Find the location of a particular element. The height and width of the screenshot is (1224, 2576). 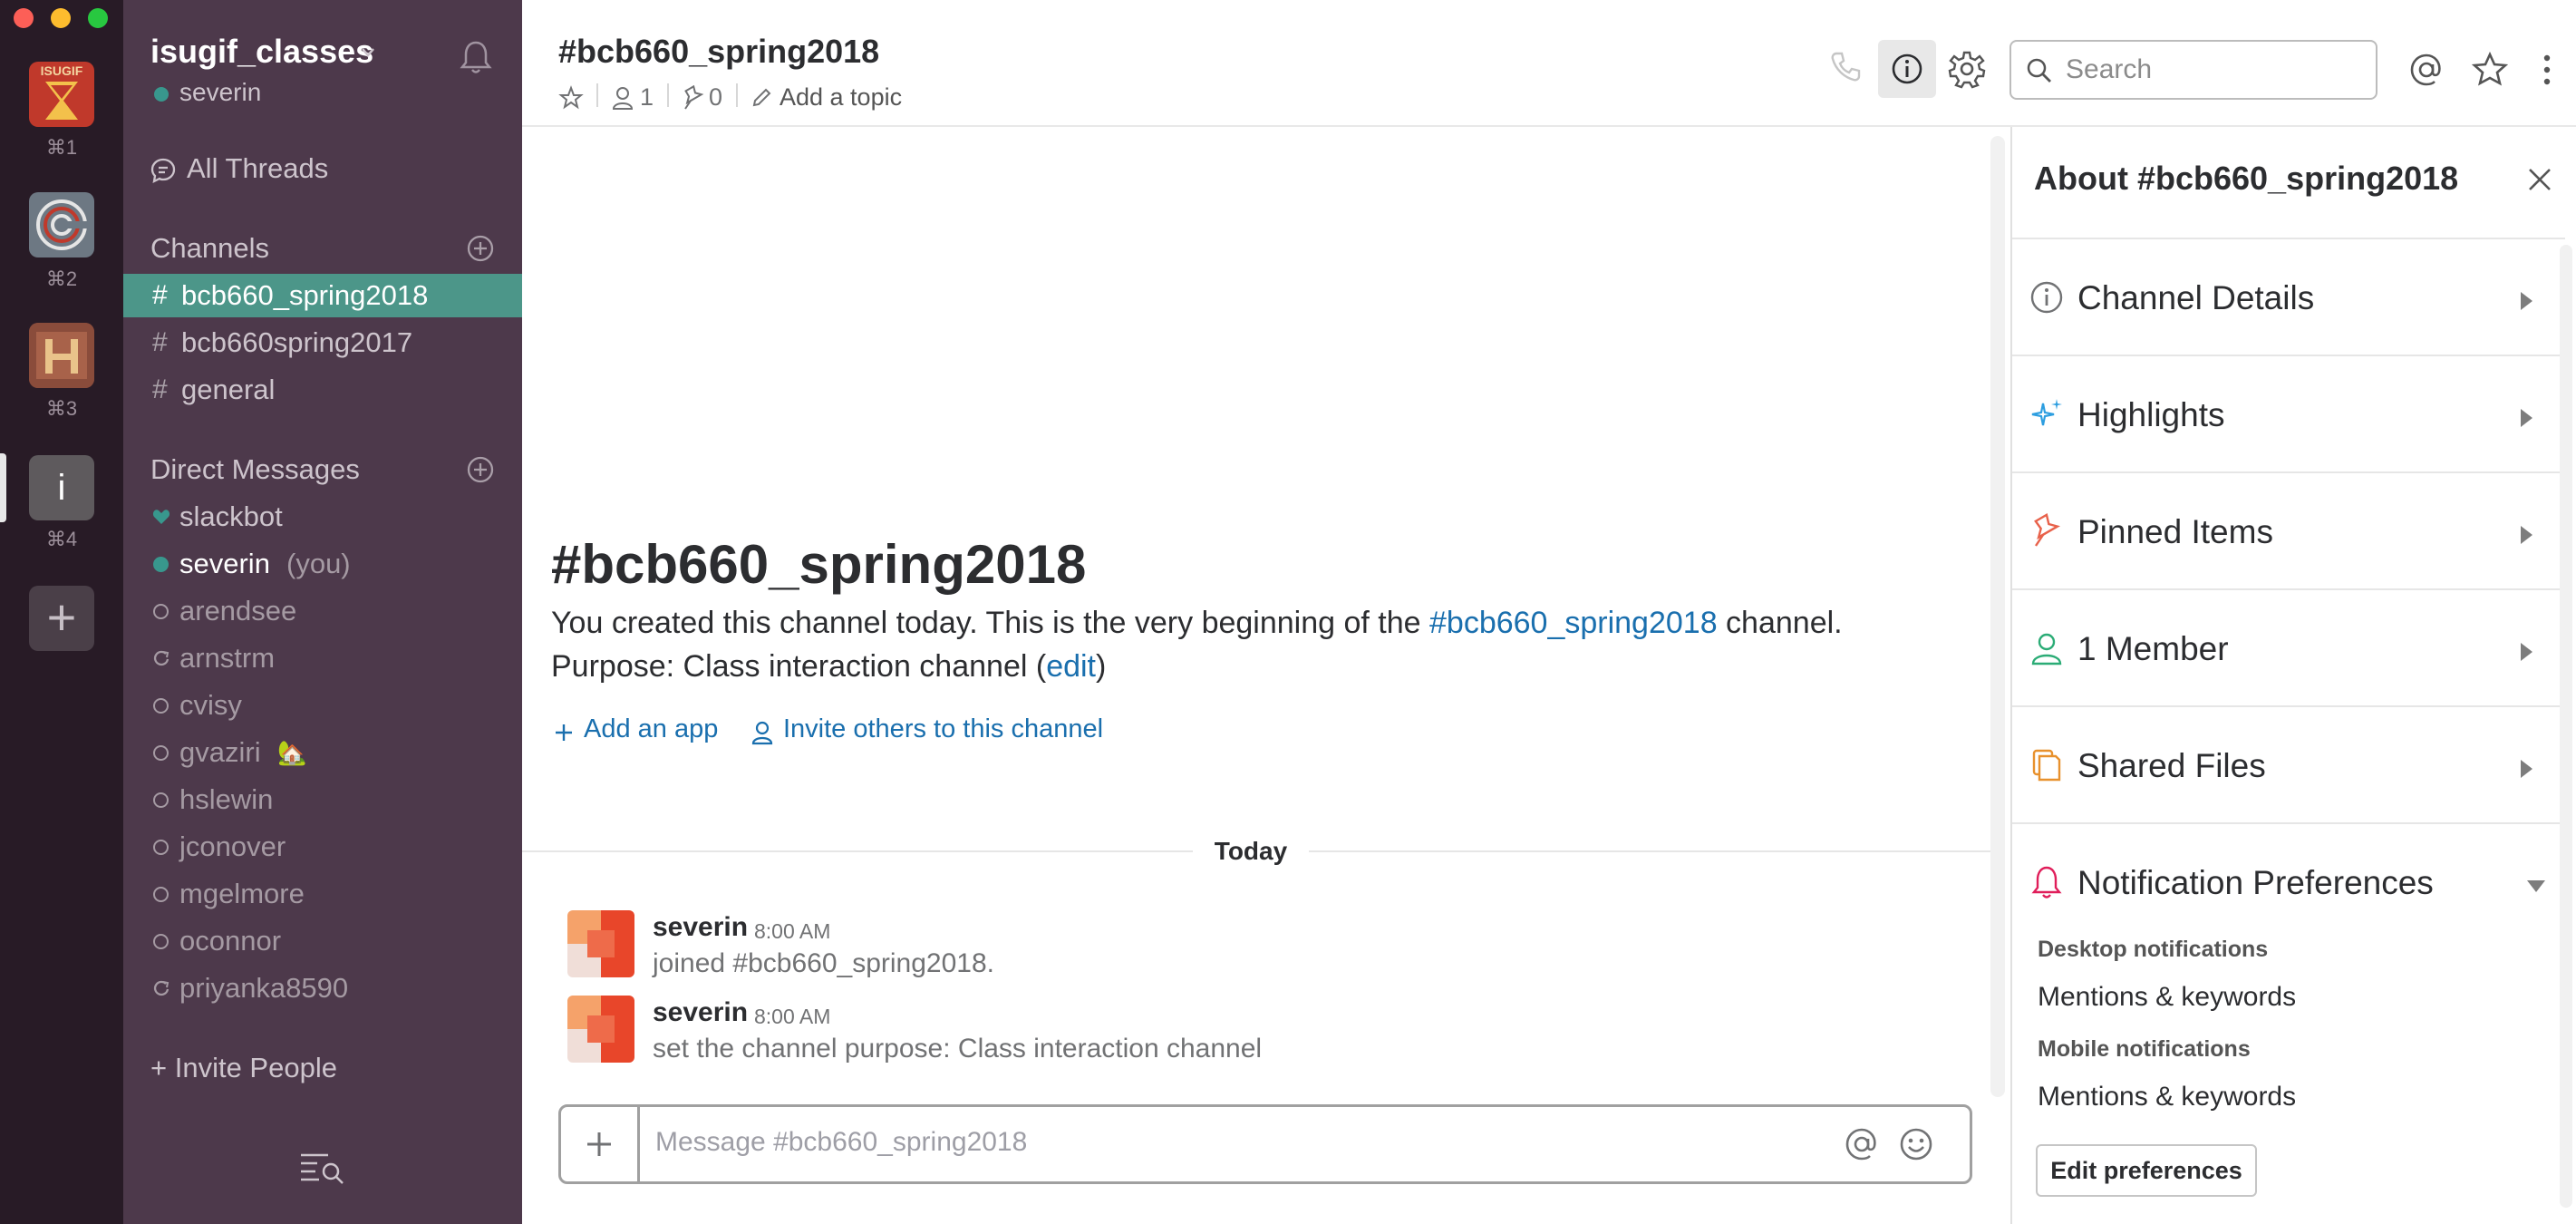

member-count: 1 is located at coordinates (647, 97).